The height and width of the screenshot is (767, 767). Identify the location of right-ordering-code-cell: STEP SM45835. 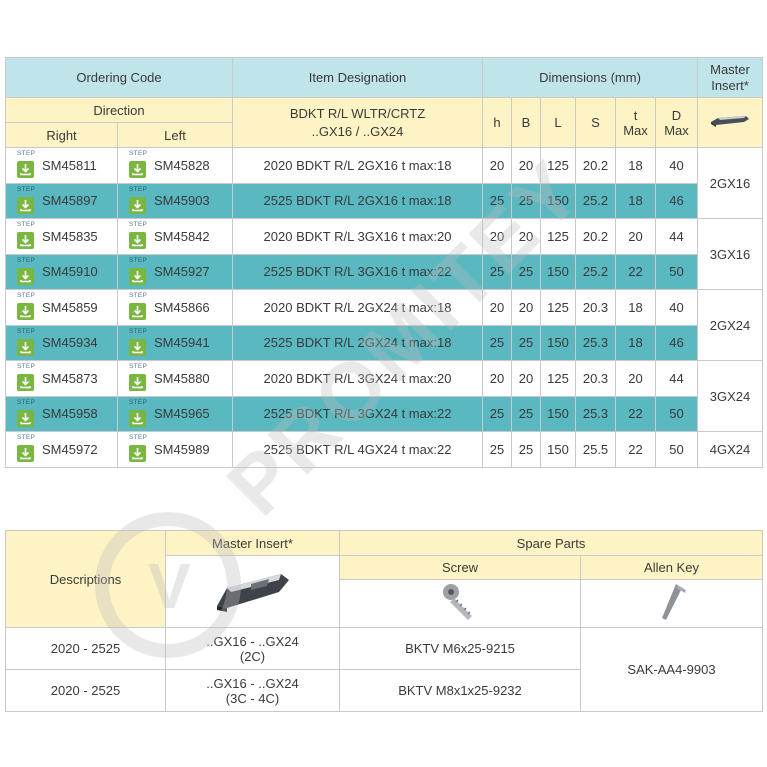
(61, 236).